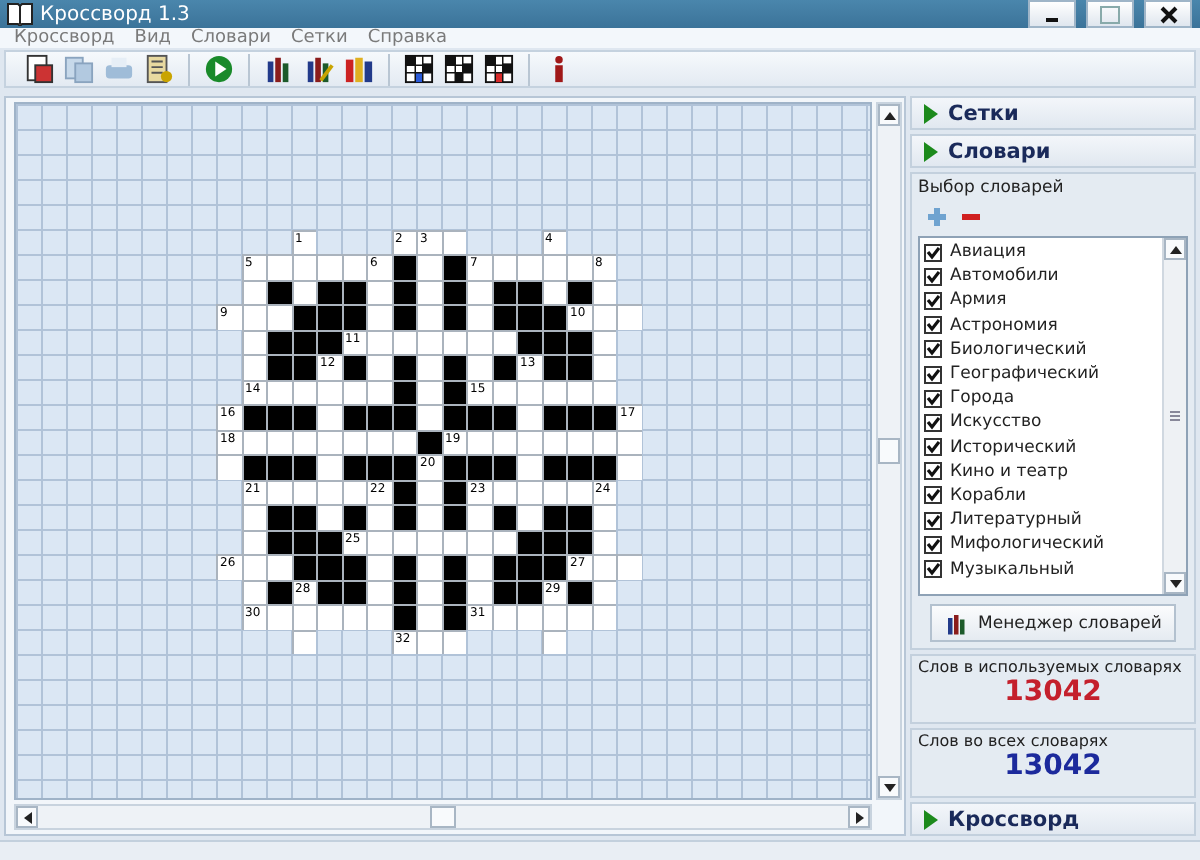  What do you see at coordinates (1053, 819) in the screenshot?
I see `section-header: Кроссворд` at bounding box center [1053, 819].